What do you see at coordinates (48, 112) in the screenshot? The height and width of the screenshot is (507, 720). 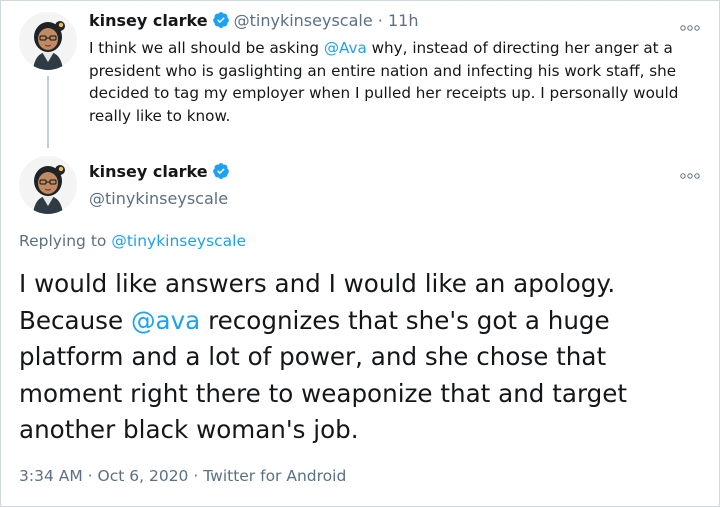 I see `thread-connector-line` at bounding box center [48, 112].